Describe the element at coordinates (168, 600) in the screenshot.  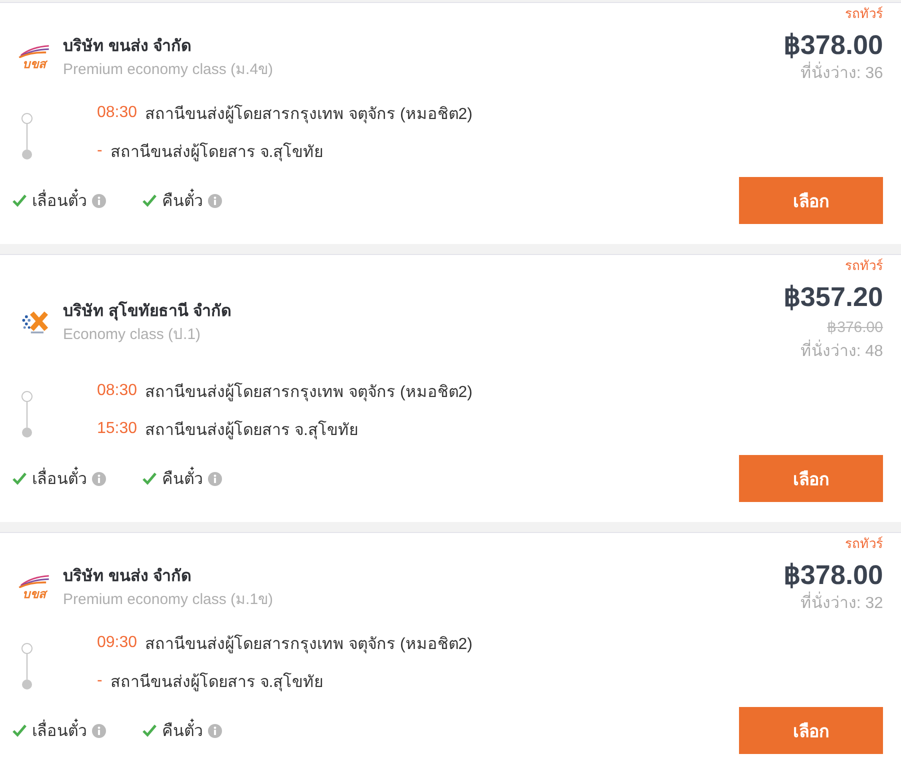
I see `bus-class: Premium economy class (ม.1ข)` at that location.